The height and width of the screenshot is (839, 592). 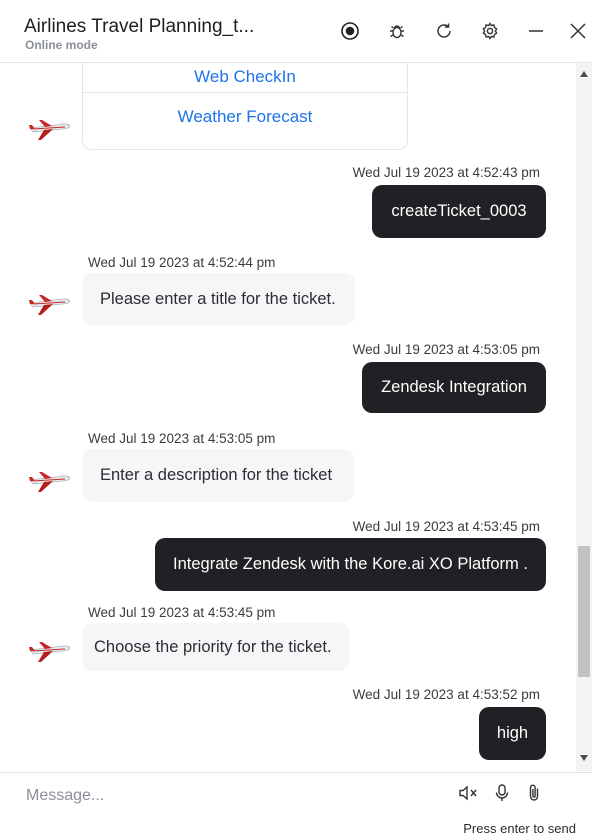 What do you see at coordinates (226, 796) in the screenshot?
I see `message-input` at bounding box center [226, 796].